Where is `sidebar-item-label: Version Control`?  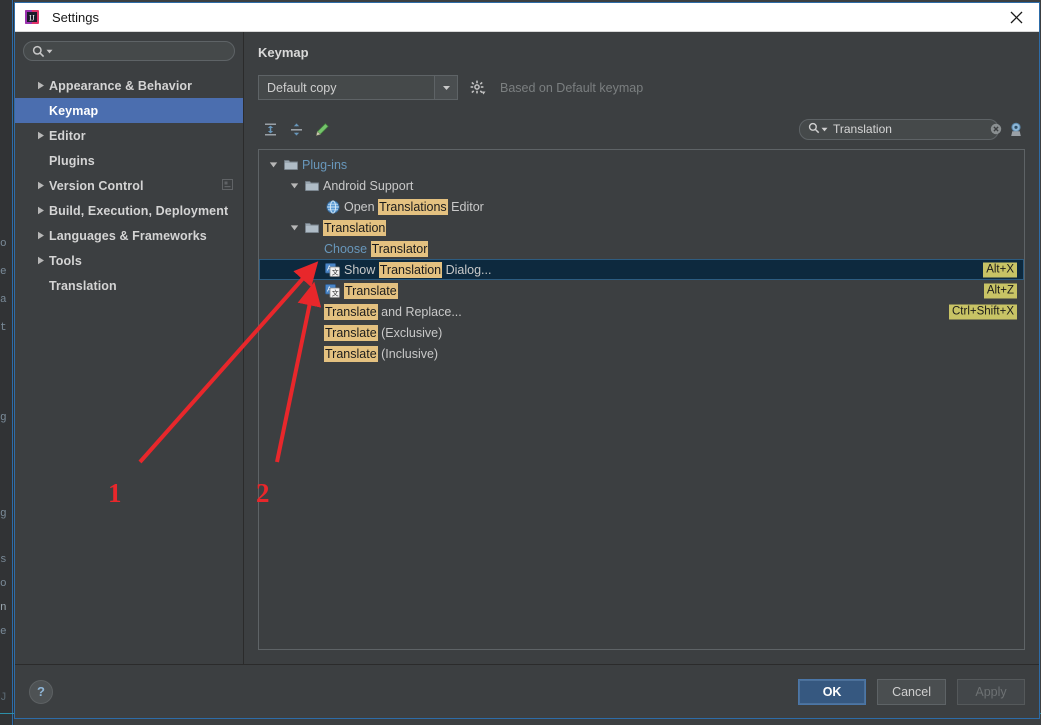
sidebar-item-label: Version Control is located at coordinates (96, 185).